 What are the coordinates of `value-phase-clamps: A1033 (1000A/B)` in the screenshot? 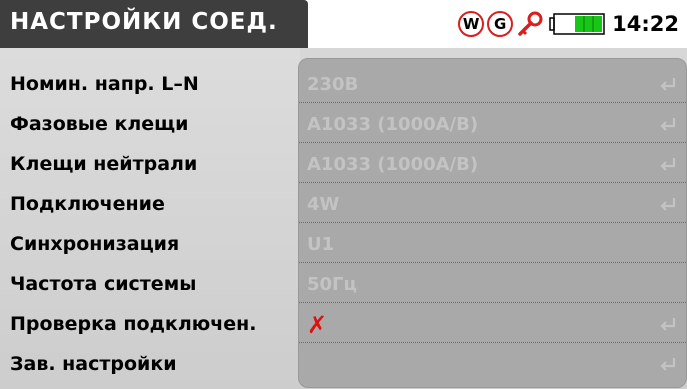 It's located at (393, 124).